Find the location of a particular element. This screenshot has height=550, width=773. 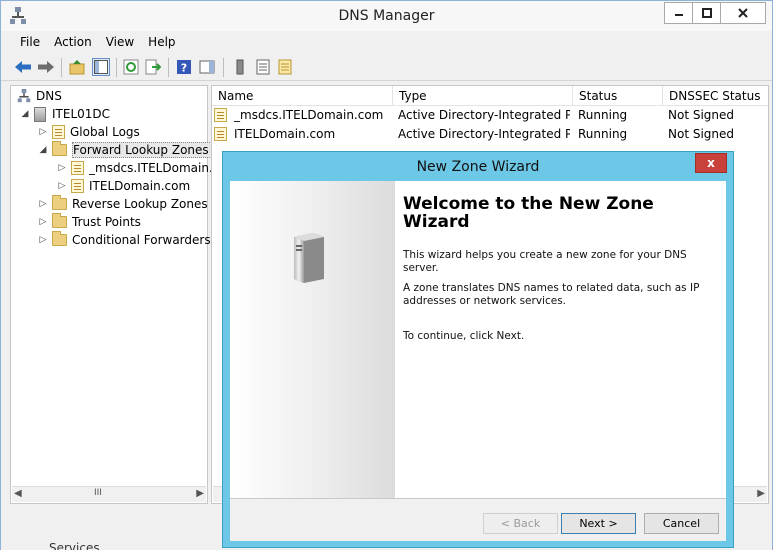

menu-bar: File Action View Help is located at coordinates (386, 43).